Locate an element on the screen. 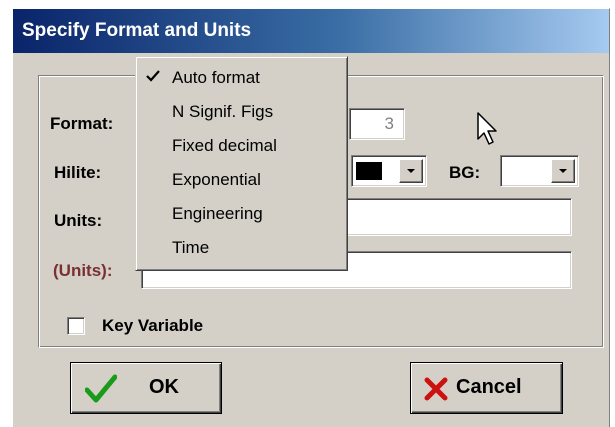 Image resolution: width=615 pixels, height=427 pixels. check-icon is located at coordinates (153, 76).